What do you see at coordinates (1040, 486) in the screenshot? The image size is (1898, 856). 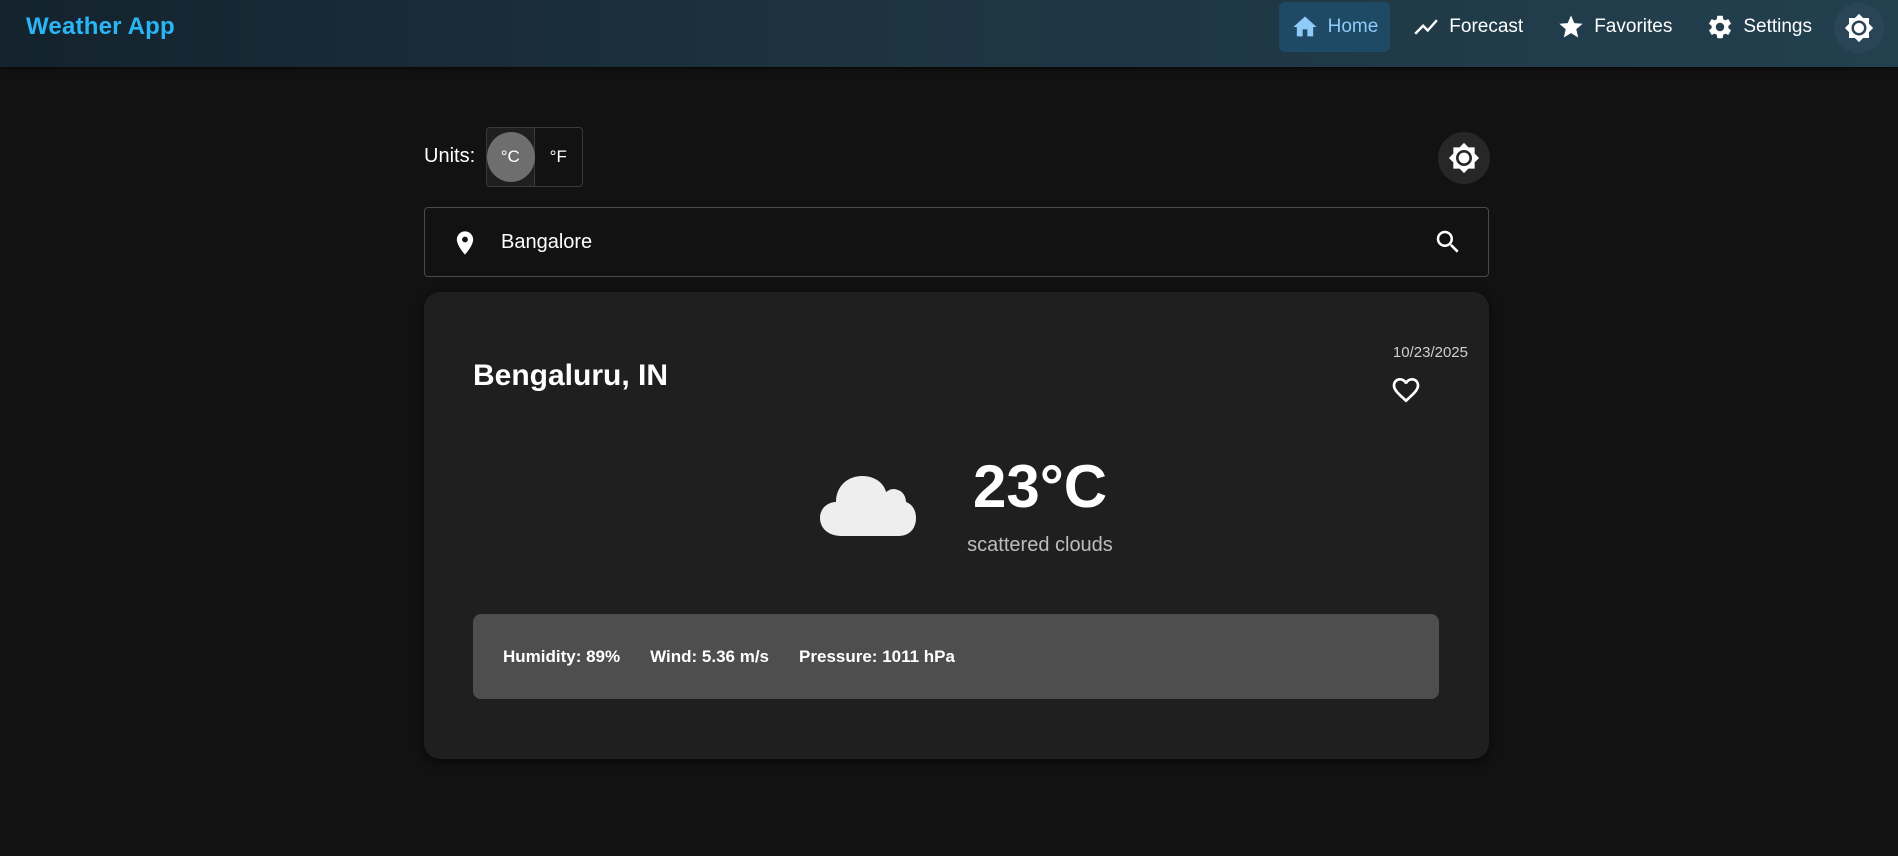 I see `temperature-value: 23°C` at bounding box center [1040, 486].